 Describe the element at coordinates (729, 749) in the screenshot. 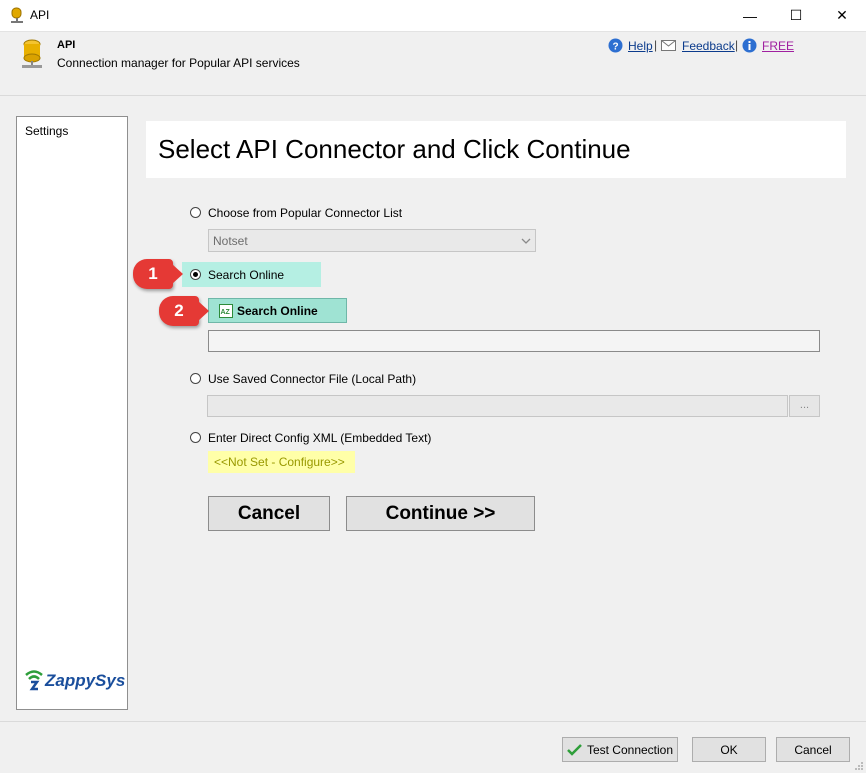

I see `ok-button: OK` at that location.